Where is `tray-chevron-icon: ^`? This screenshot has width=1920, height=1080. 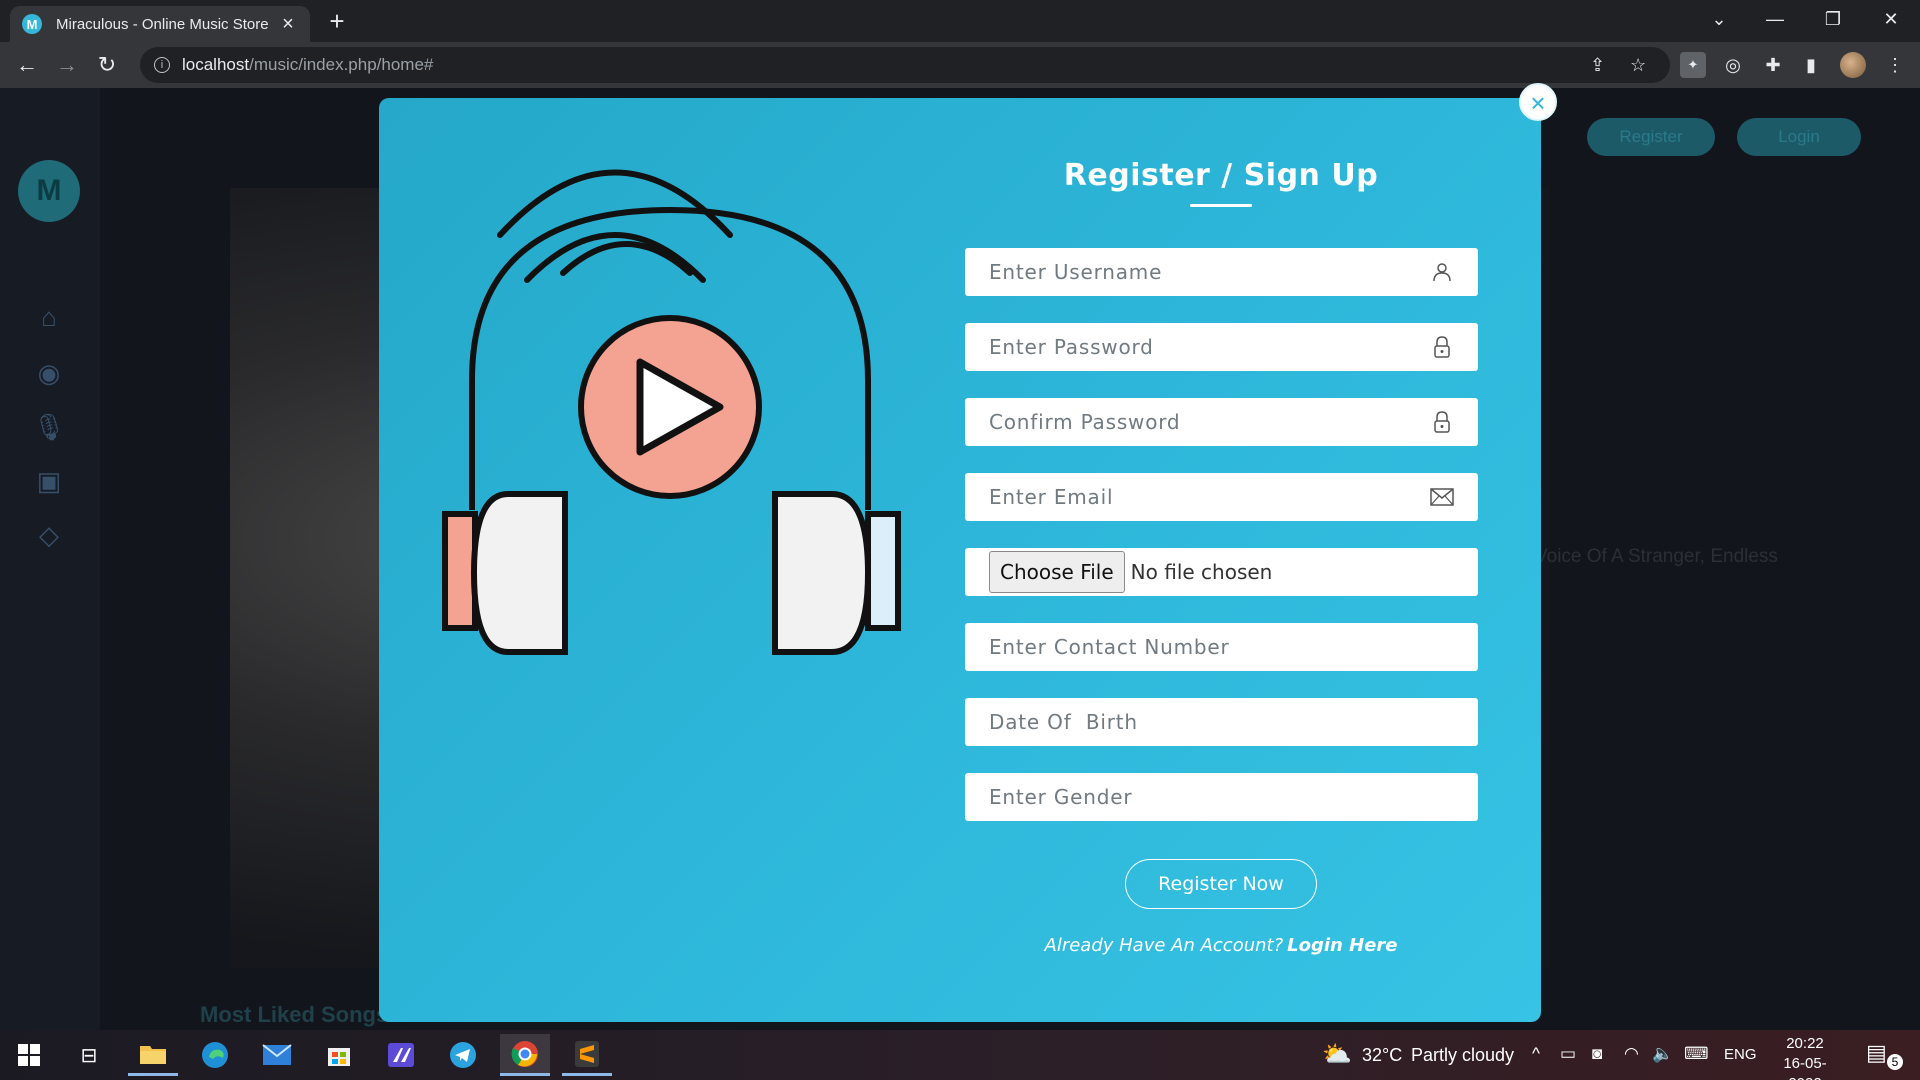
tray-chevron-icon: ^ is located at coordinates (1536, 1054).